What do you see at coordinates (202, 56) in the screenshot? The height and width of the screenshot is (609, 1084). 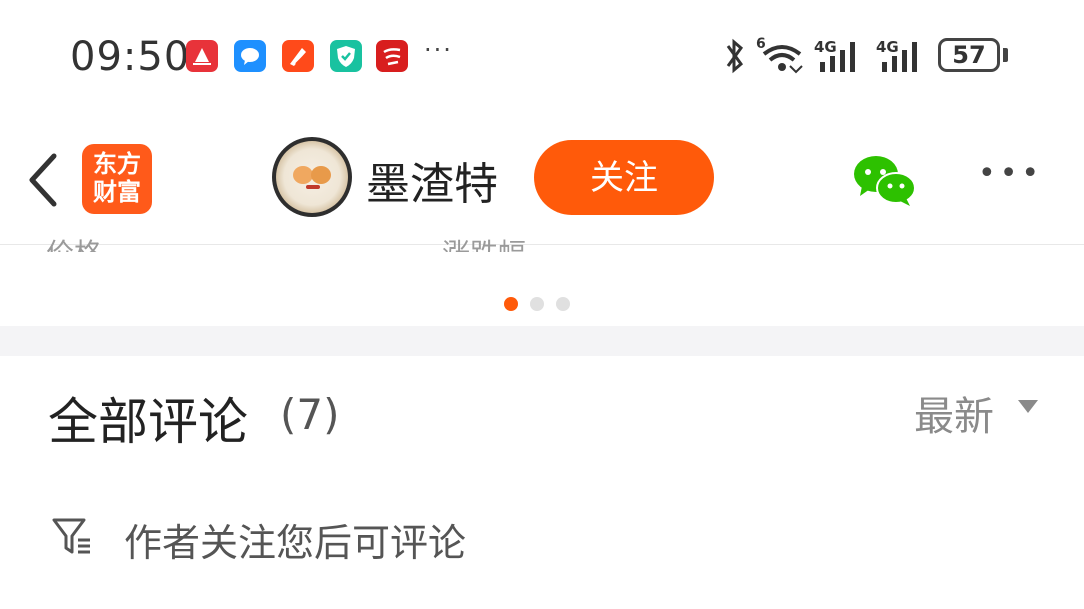 I see `news-app-icon` at bounding box center [202, 56].